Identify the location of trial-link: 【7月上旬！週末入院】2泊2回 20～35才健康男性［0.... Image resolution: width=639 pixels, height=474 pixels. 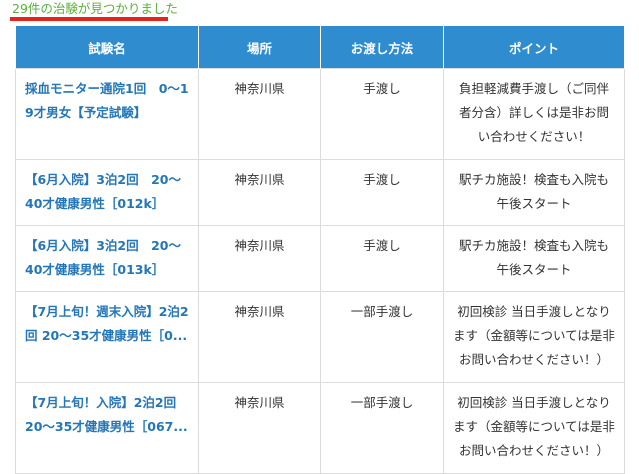
(107, 323).